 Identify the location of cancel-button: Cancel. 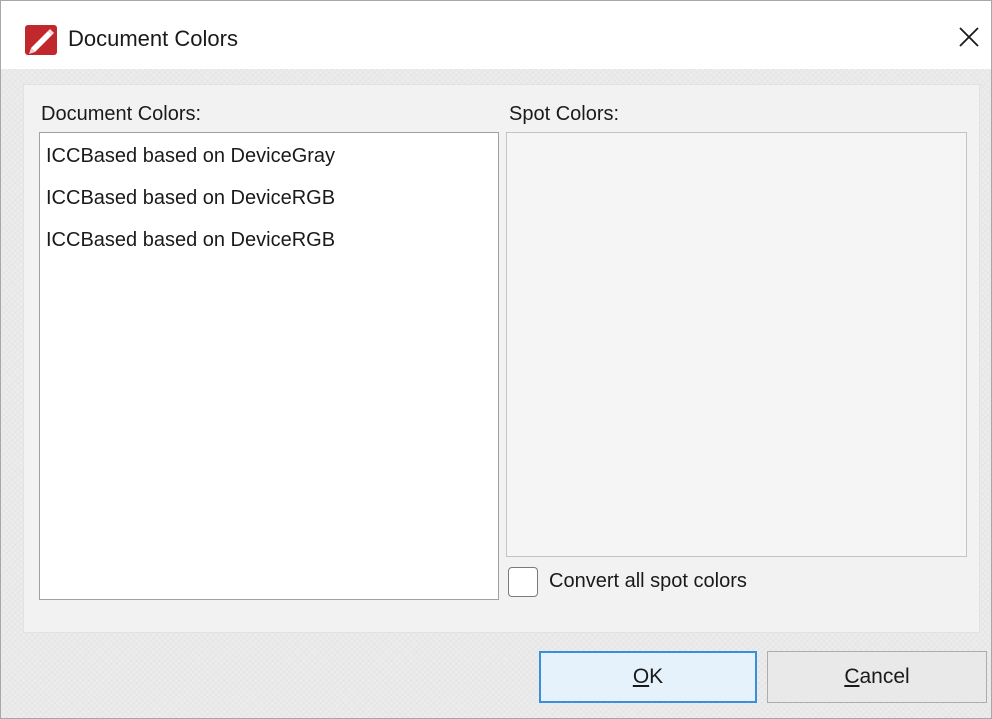
(877, 677).